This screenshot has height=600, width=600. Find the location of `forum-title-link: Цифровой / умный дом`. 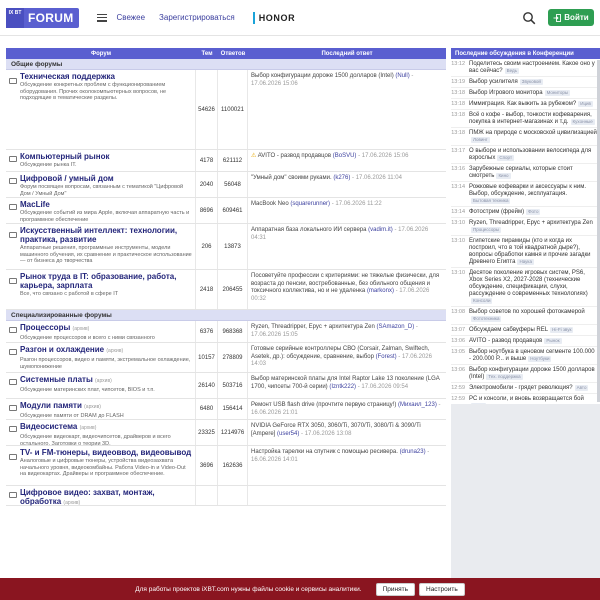

forum-title-link: Цифровой / умный дом is located at coordinates (106, 178).